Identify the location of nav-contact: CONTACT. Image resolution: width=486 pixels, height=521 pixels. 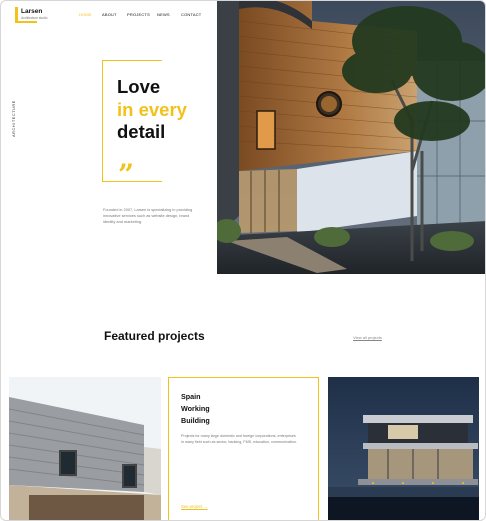
(191, 14).